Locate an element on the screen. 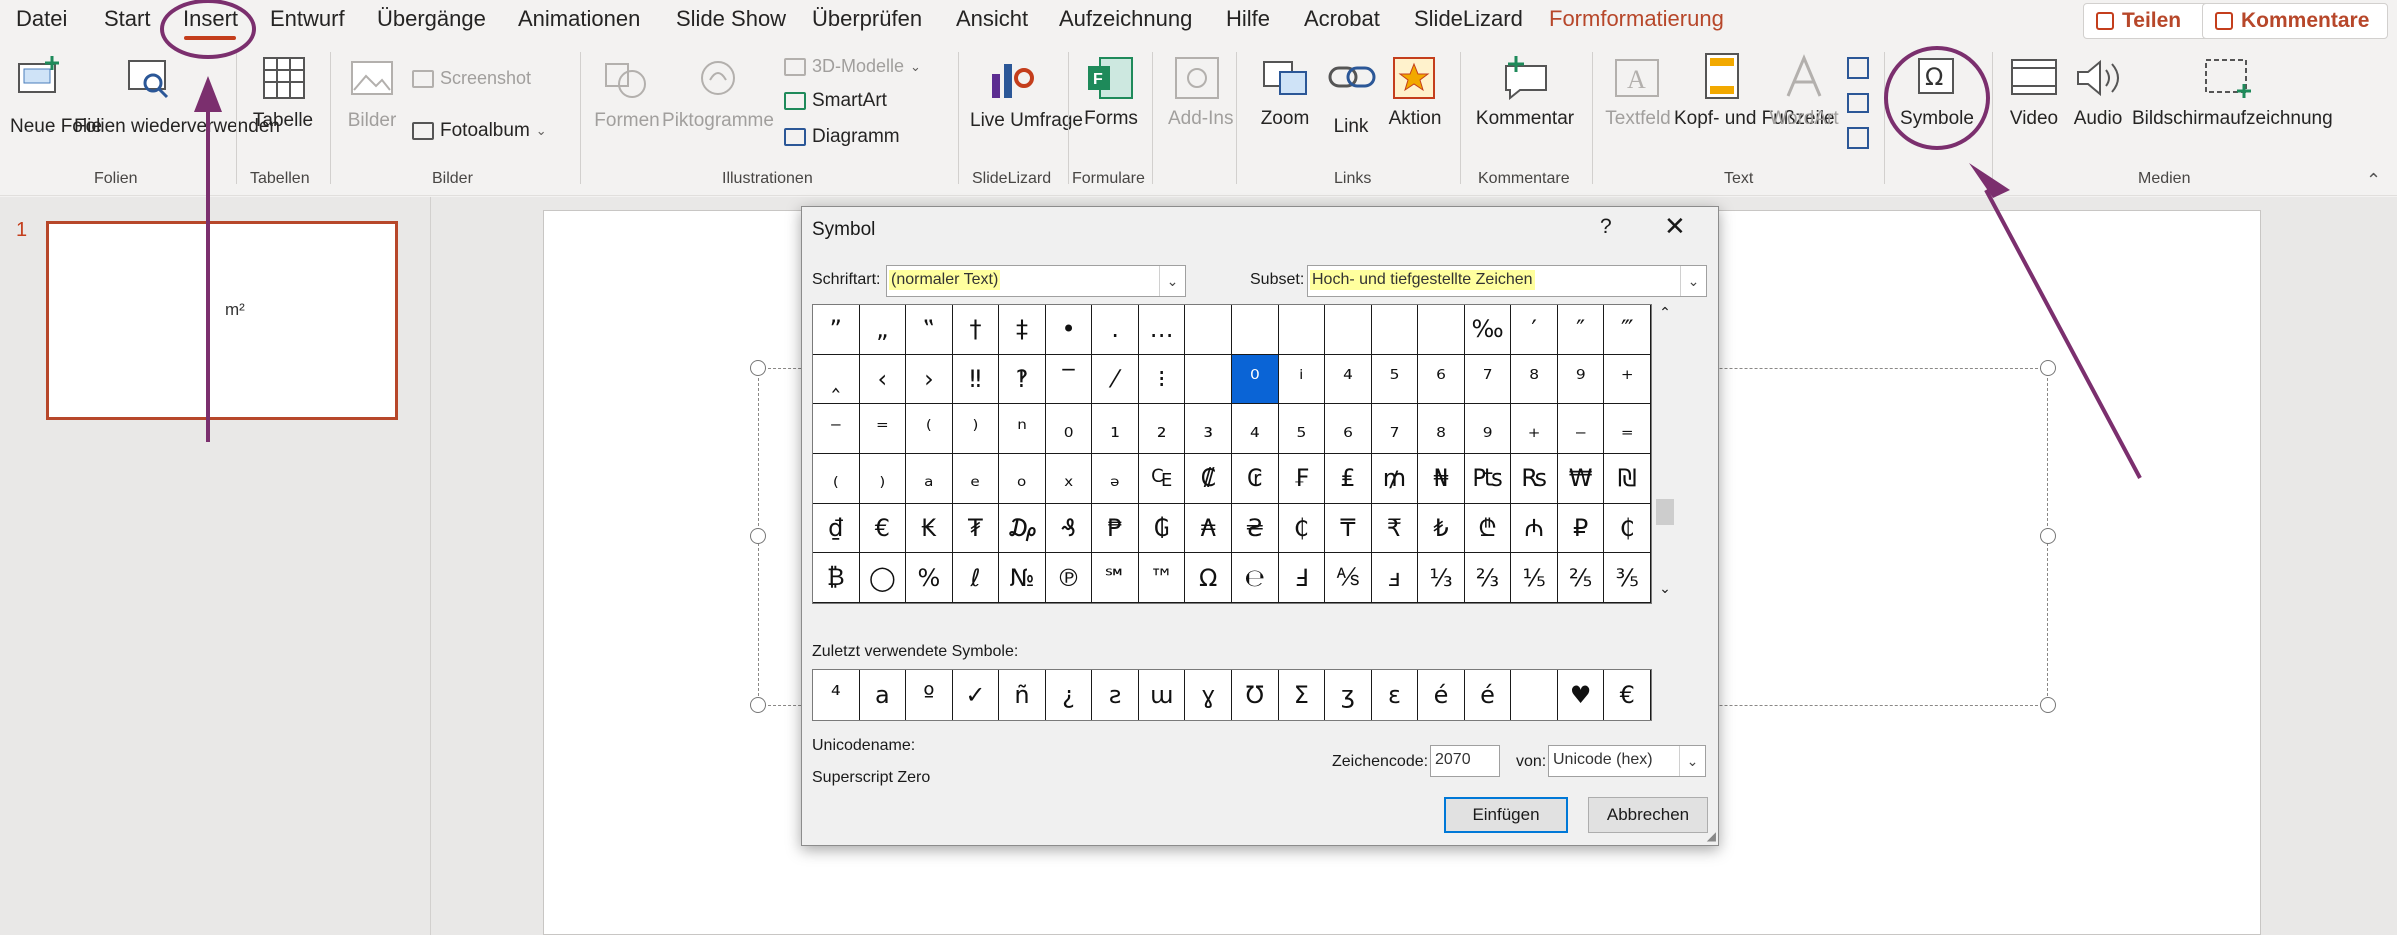 Image resolution: width=2397 pixels, height=935 pixels. symbol-cell: ₂ is located at coordinates (1162, 429).